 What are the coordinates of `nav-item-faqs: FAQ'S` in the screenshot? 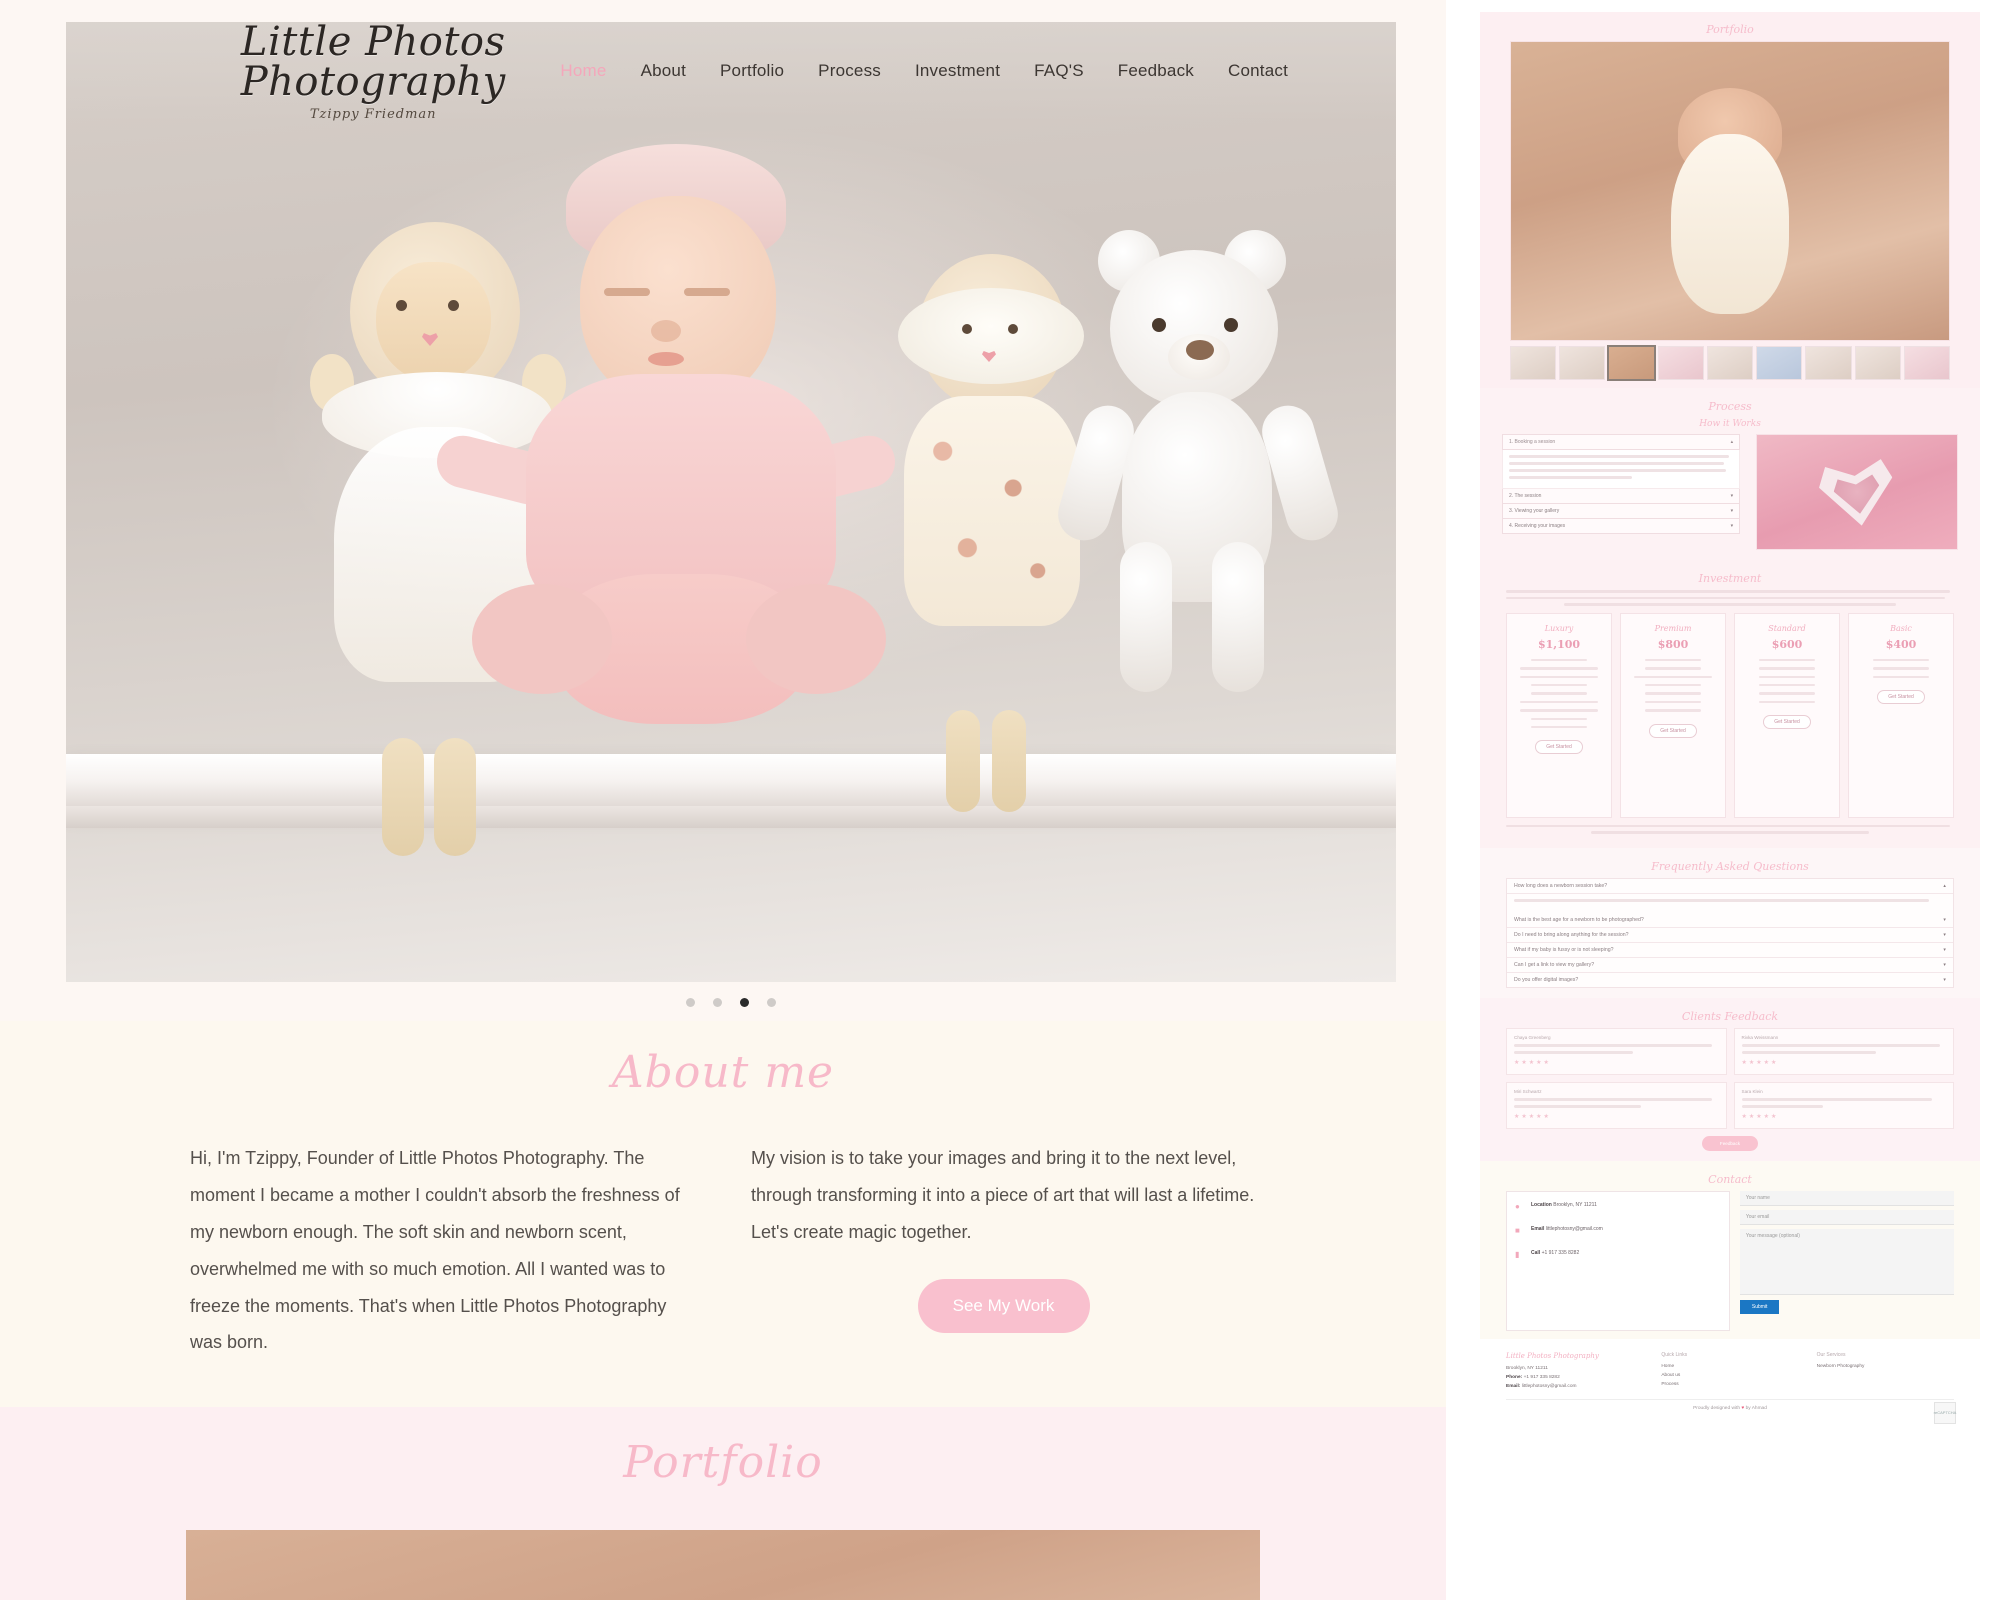 It's located at (1059, 71).